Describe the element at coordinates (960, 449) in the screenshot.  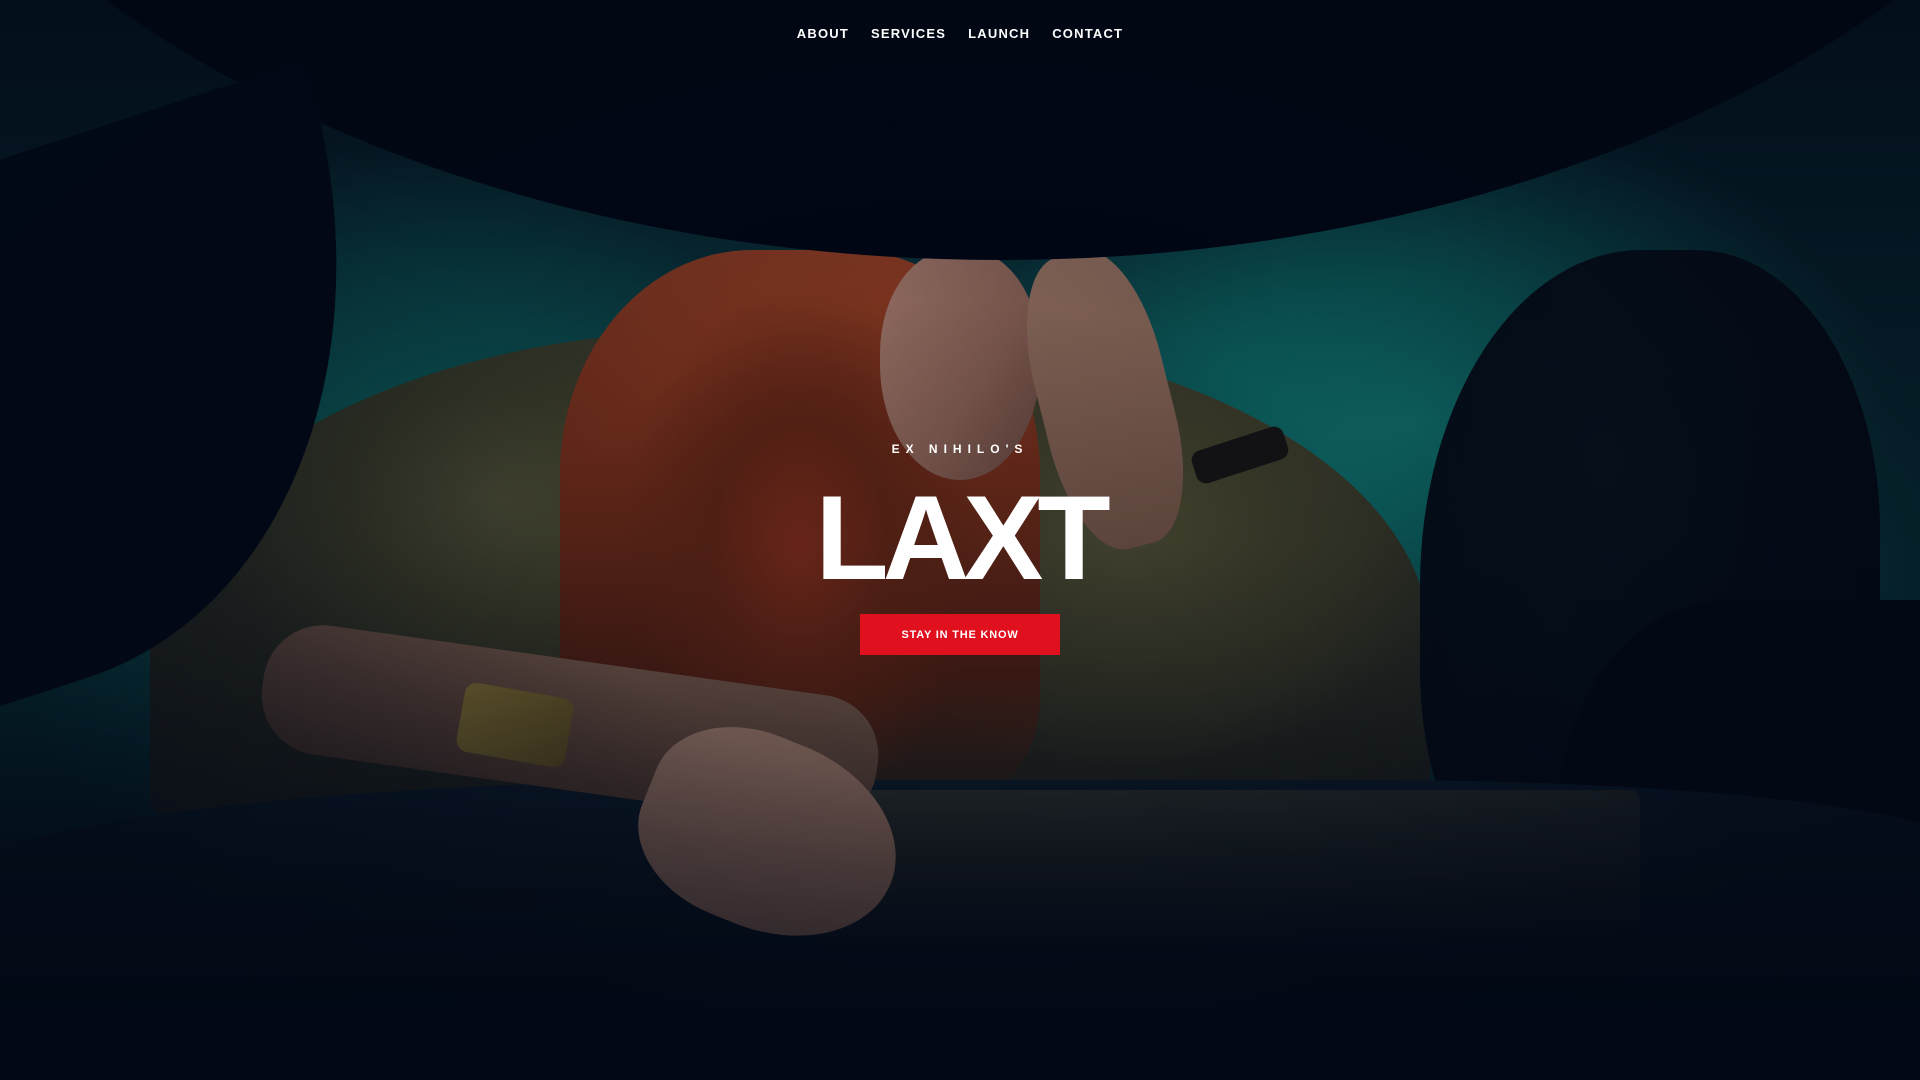
I see `hero-kicker: EX NIHILO'S` at that location.